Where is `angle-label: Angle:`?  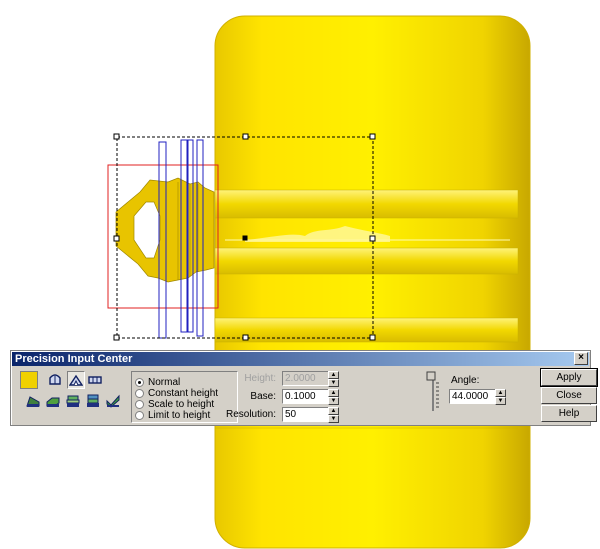 angle-label: Angle: is located at coordinates (465, 380).